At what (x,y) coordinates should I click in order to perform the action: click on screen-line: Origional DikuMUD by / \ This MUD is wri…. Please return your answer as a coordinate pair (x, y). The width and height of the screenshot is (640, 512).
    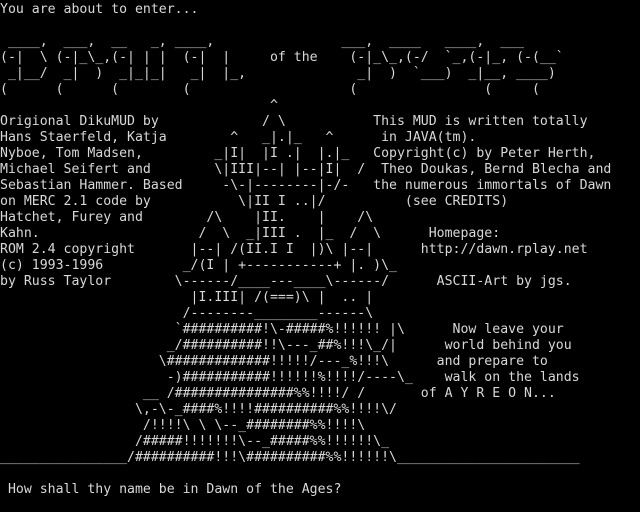
    Looking at the image, I should click on (294, 121).